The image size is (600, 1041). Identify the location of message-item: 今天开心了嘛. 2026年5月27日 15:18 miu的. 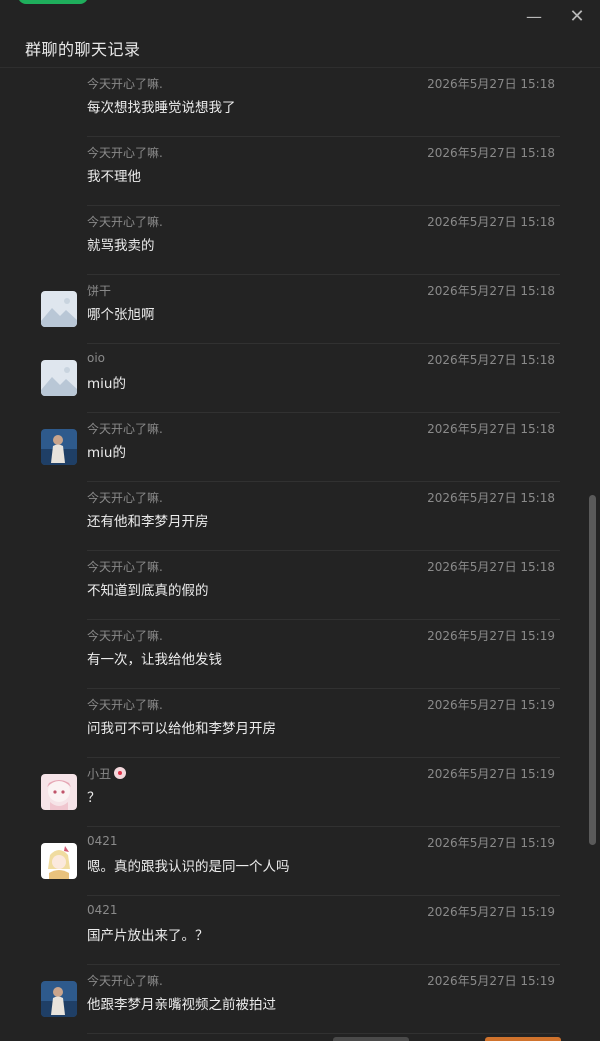
(294, 447).